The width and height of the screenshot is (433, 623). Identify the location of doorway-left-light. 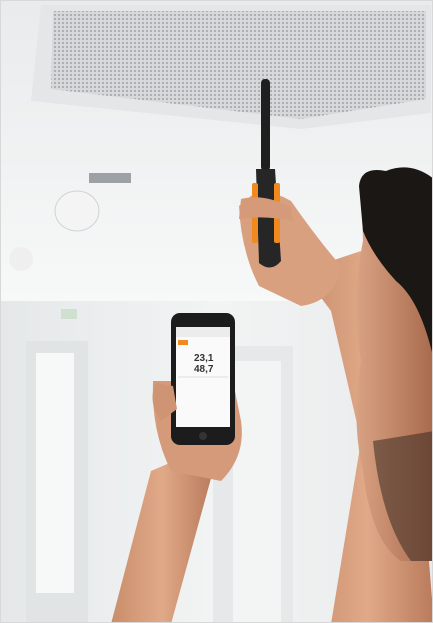
(55, 473).